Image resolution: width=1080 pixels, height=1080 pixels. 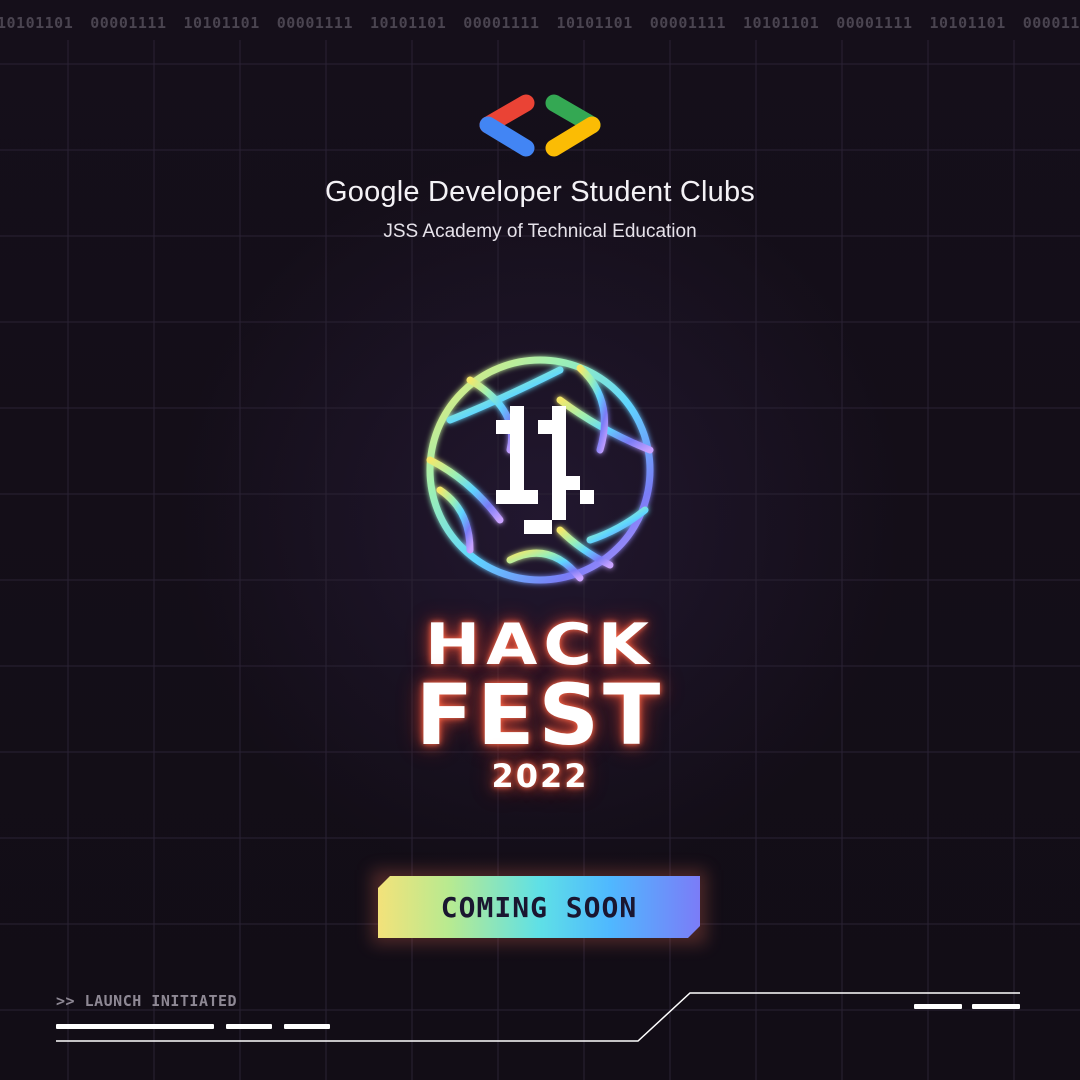 What do you see at coordinates (147, 1001) in the screenshot?
I see `launch-status-text: >> LAUNCH INITIATED` at bounding box center [147, 1001].